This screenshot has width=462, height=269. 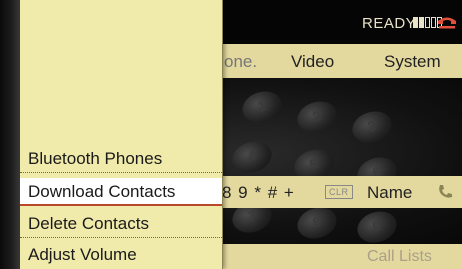 What do you see at coordinates (412, 62) in the screenshot?
I see `nav-item-system: System` at bounding box center [412, 62].